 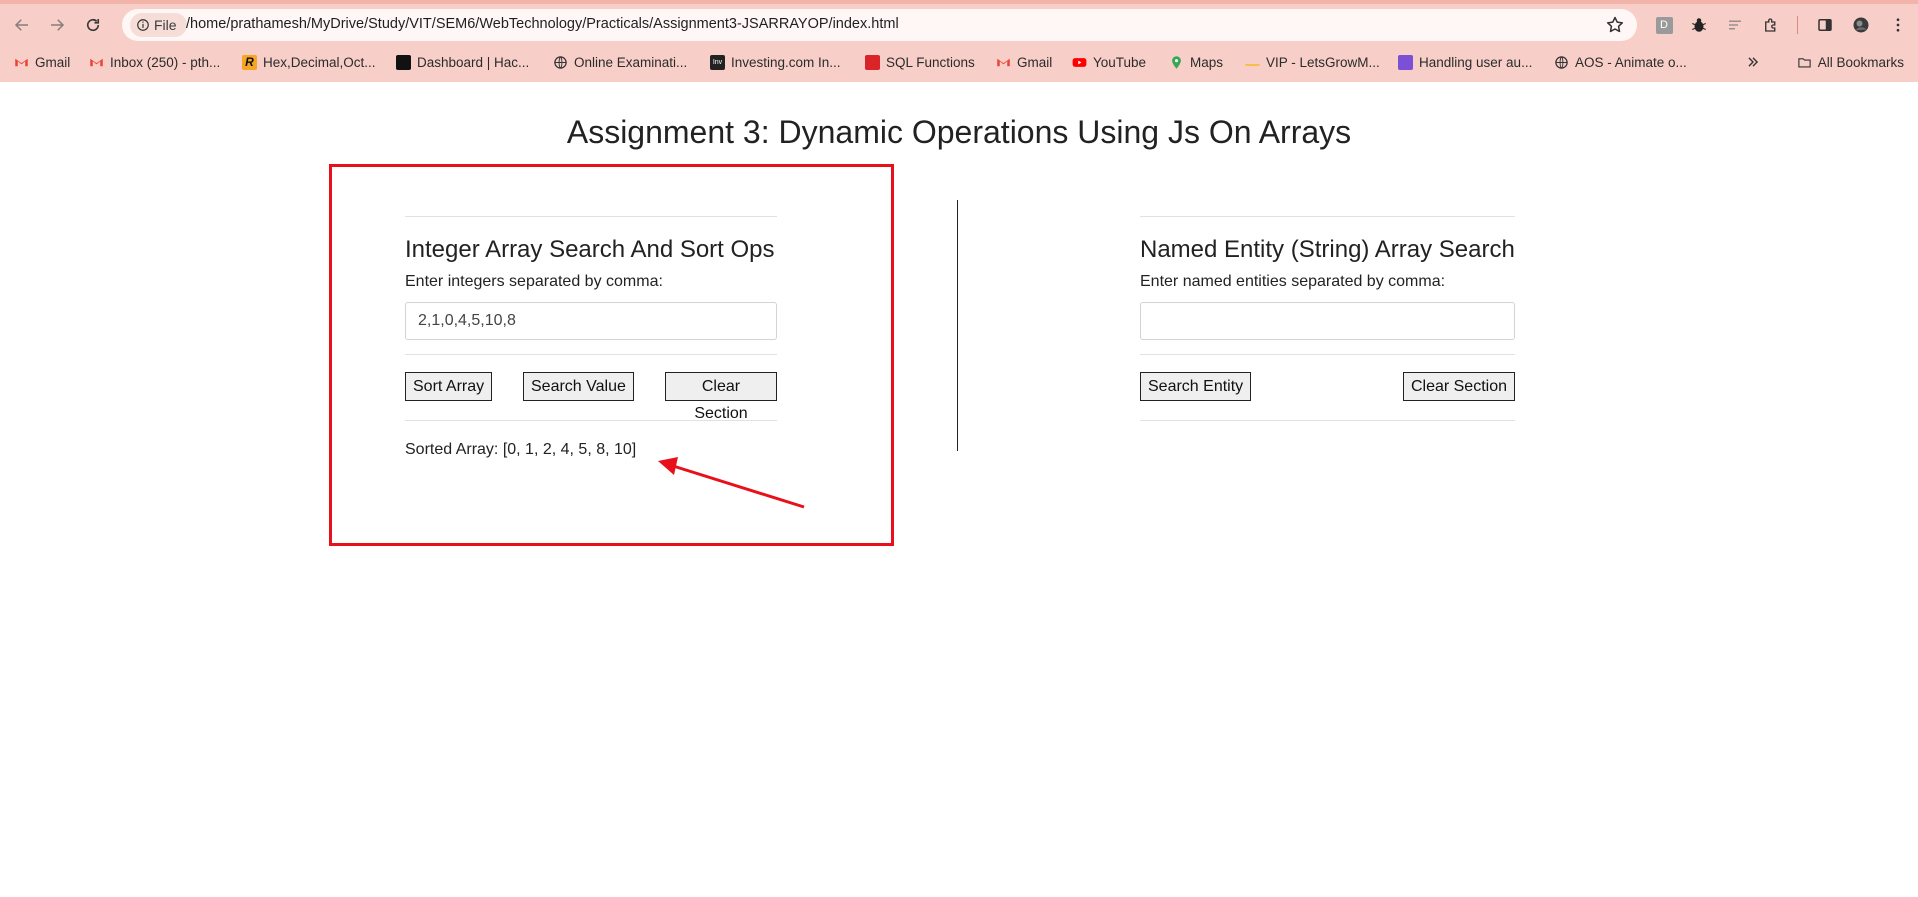 I want to click on arrow-right-icon, so click(x=58, y=25).